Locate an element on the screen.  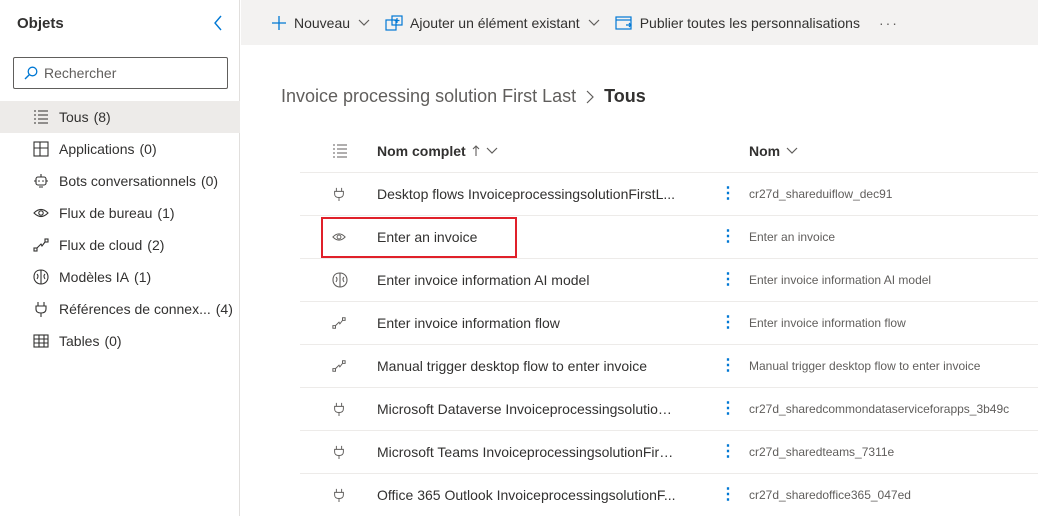
sidebar-item-applications: Applications (0) is located at coordinates (120, 149).